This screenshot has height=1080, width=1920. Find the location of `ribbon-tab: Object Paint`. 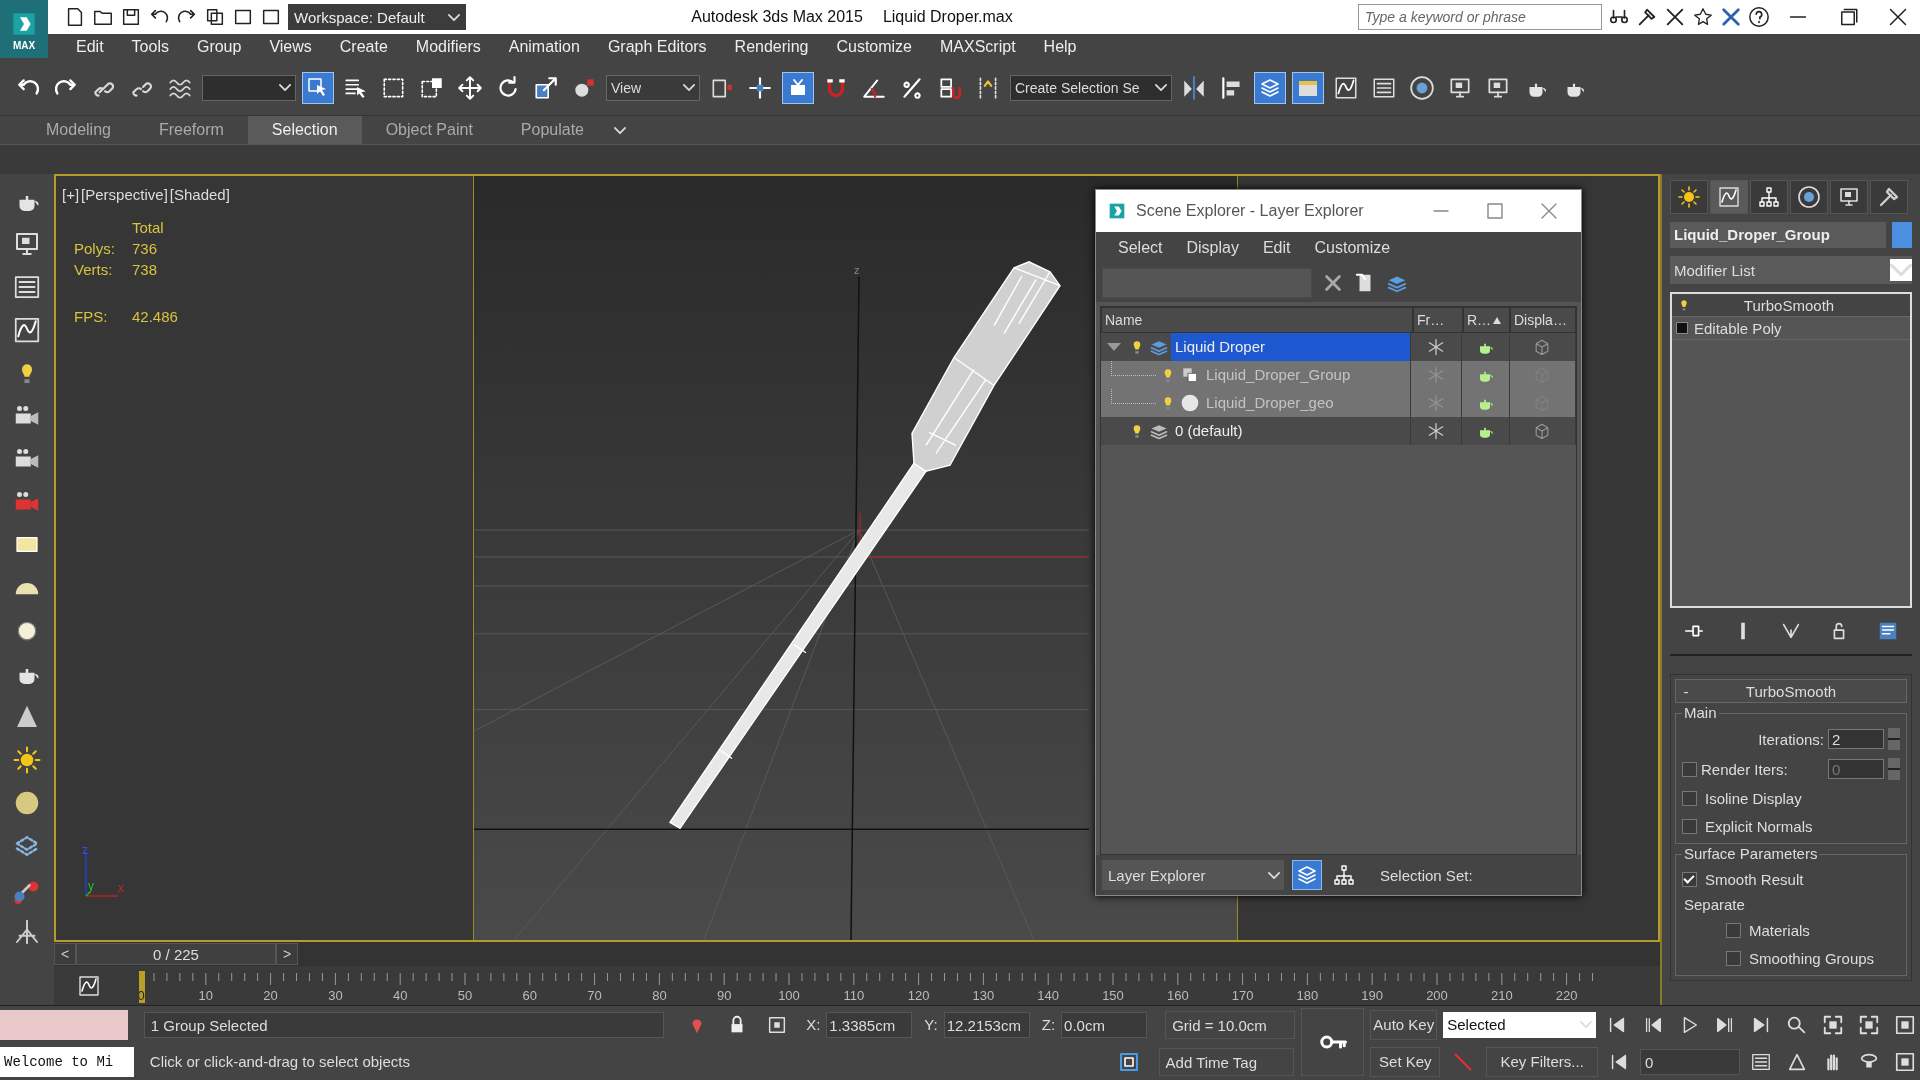

ribbon-tab: Object Paint is located at coordinates (429, 130).